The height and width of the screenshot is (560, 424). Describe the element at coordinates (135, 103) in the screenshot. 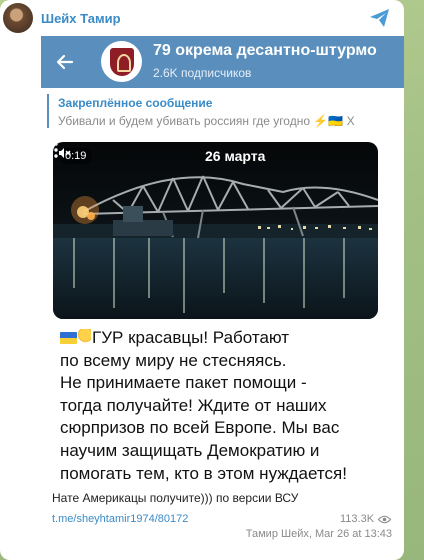

I see `pinned-title: Закреплённое сообщение` at that location.